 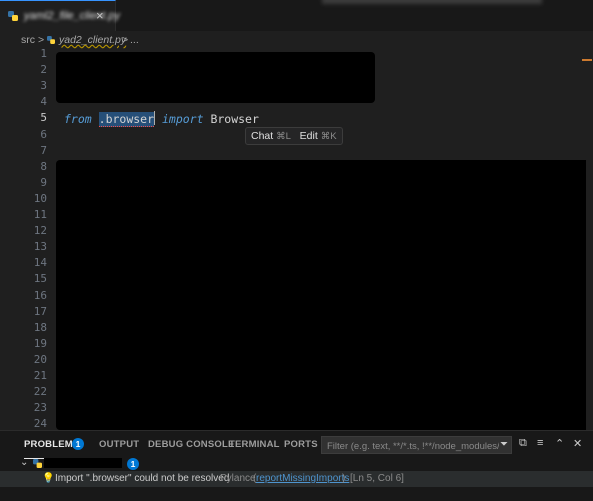 I want to click on editor-tab: yaml2_file_client.py ×, so click(x=60, y=15).